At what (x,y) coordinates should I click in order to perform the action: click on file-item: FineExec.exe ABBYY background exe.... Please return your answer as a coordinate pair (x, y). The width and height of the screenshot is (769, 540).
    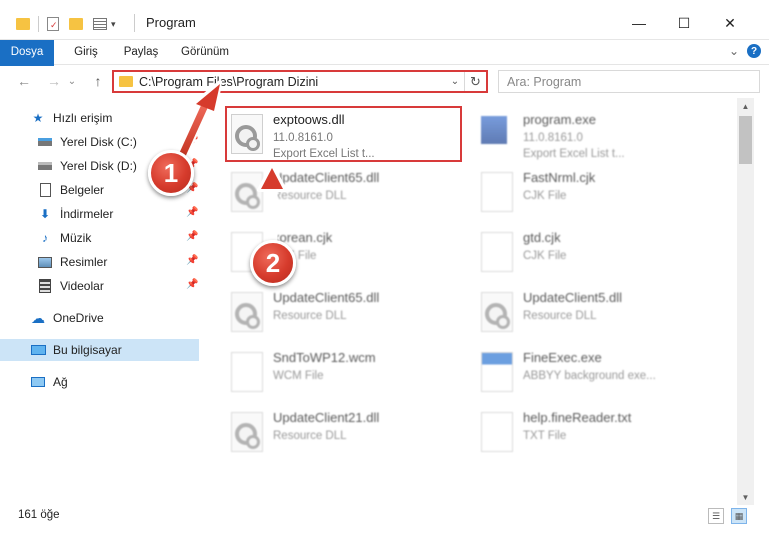
    Looking at the image, I should click on (592, 371).